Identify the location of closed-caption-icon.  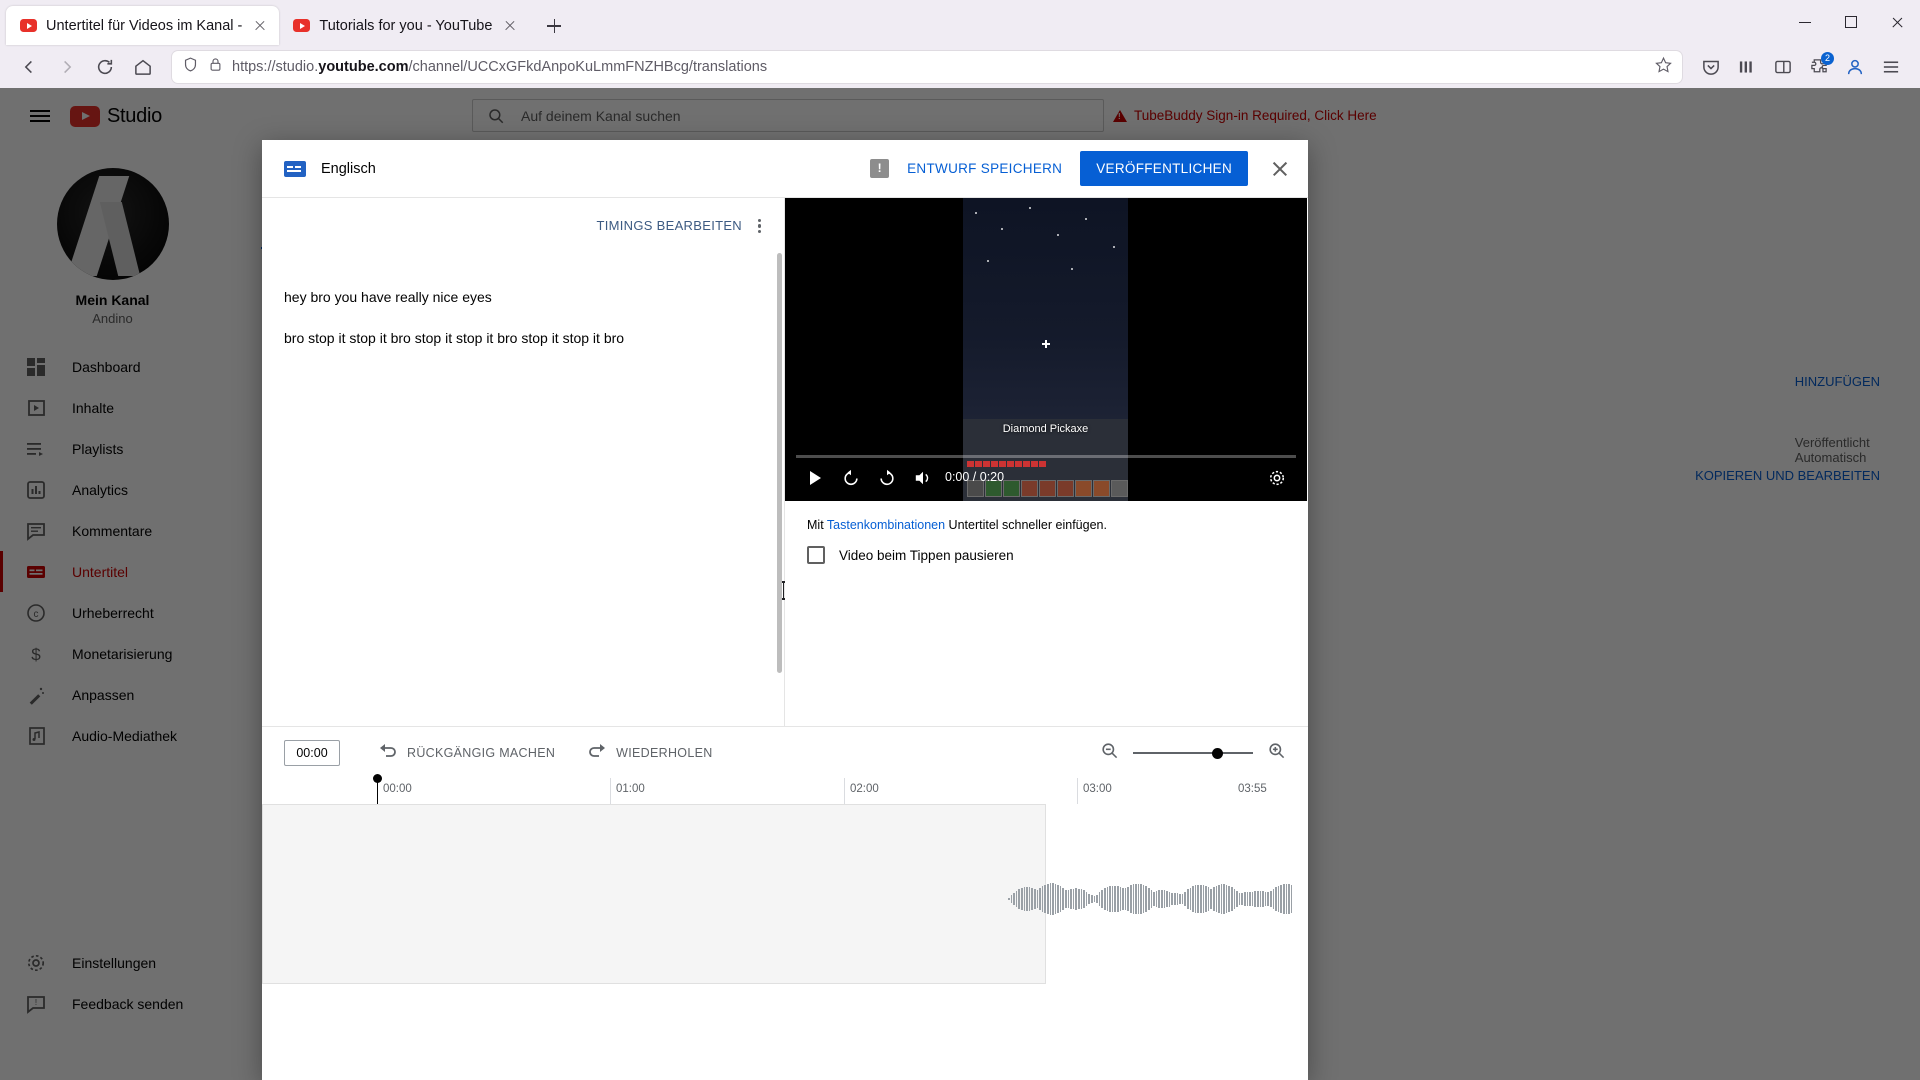
(295, 168).